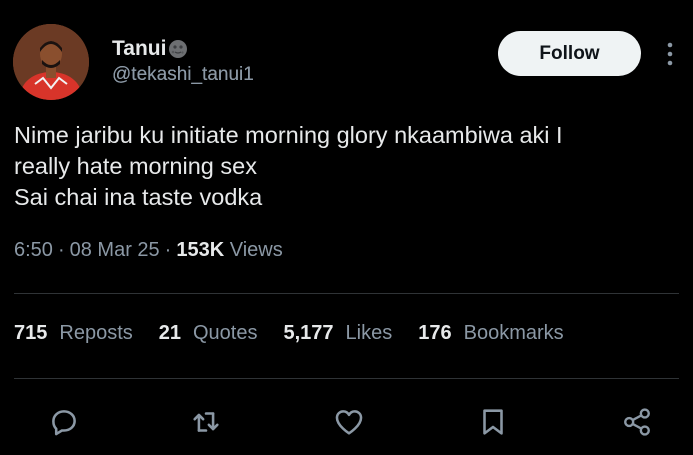 This screenshot has height=455, width=693. Describe the element at coordinates (200, 250) in the screenshot. I see `views-count: 153K` at that location.